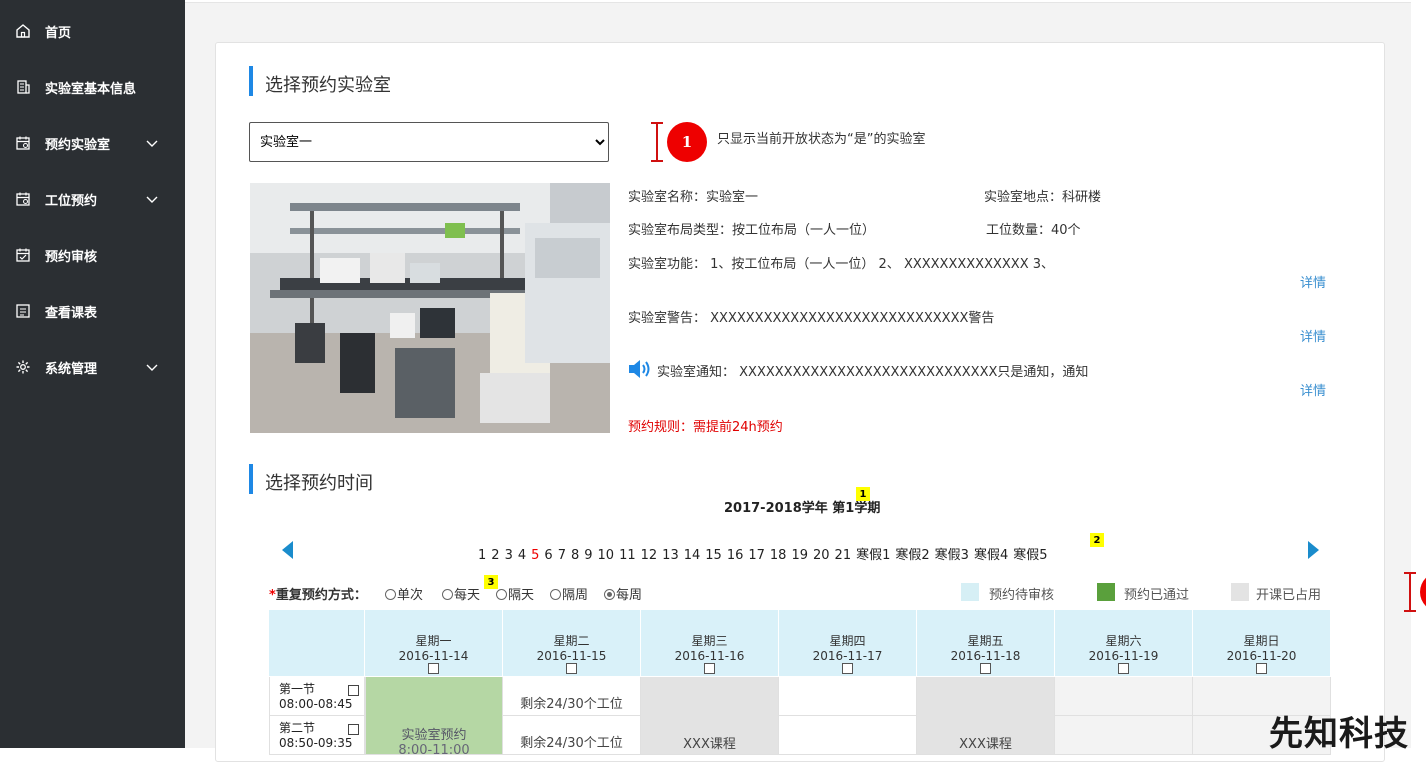 The image size is (1426, 762). Describe the element at coordinates (572, 643) in the screenshot. I see `day-header: 星期二 2016-11-15` at that location.